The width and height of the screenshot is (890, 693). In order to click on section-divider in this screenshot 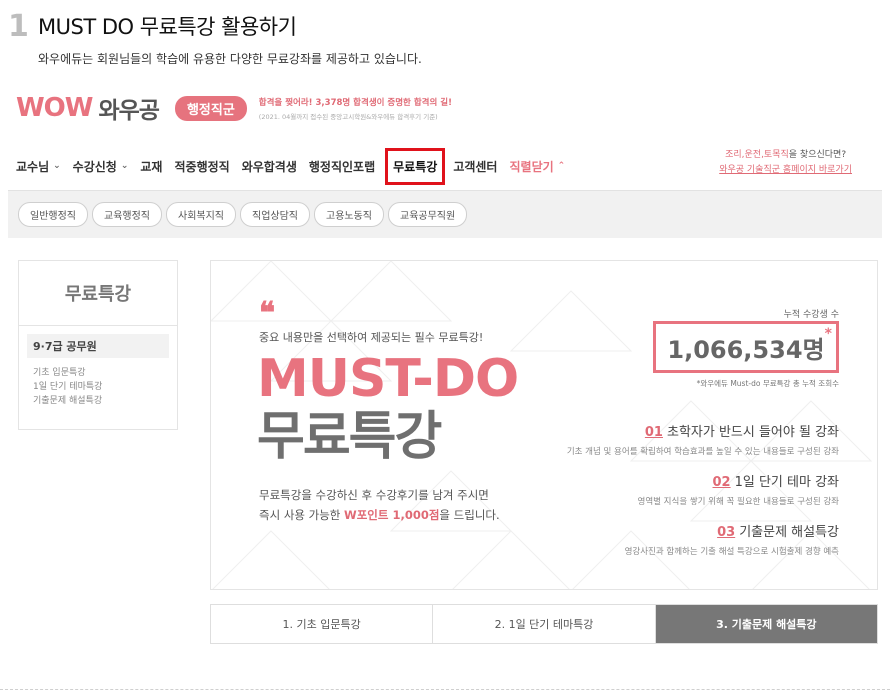, I will do `click(445, 689)`.